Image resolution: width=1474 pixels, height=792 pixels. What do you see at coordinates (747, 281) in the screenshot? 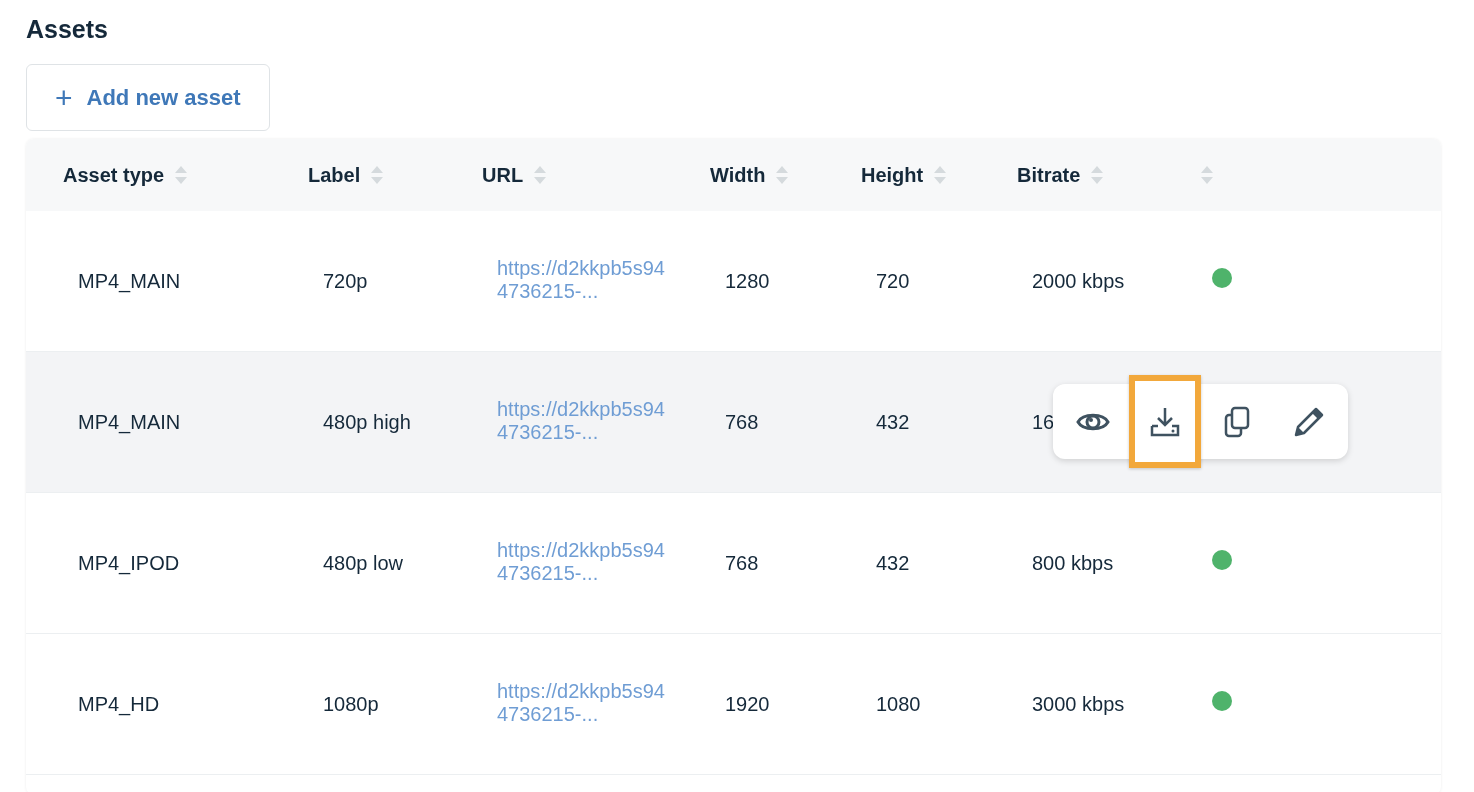
I see `table-cell: 1280` at bounding box center [747, 281].